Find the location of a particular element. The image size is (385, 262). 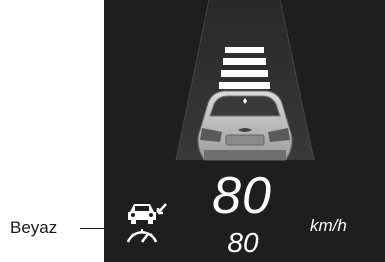

current-speed: 80 is located at coordinates (242, 196).